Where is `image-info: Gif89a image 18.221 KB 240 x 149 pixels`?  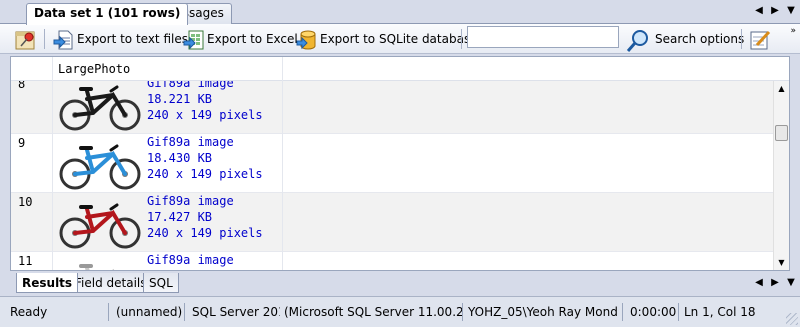 image-info: Gif89a image 18.221 KB 240 x 149 pixels is located at coordinates (205, 102).